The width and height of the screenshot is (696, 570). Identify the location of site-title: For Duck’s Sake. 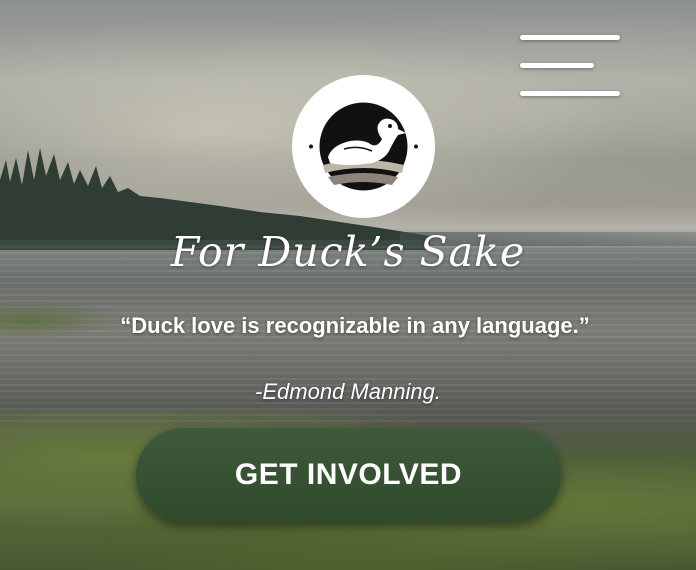
(348, 252).